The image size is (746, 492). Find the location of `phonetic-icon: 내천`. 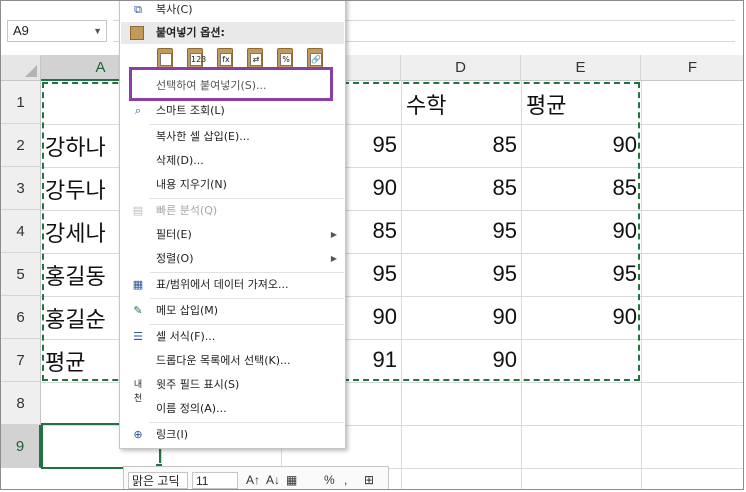

phonetic-icon: 내천 is located at coordinates (138, 392).